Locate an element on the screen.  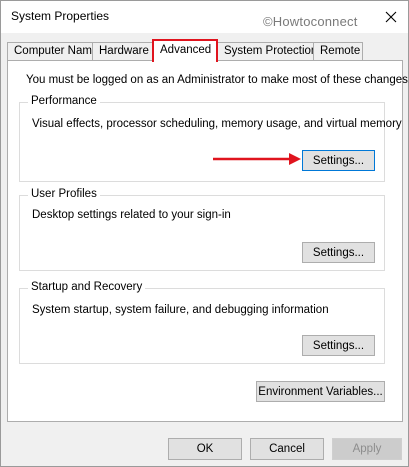
apply-button: Apply is located at coordinates (367, 449).